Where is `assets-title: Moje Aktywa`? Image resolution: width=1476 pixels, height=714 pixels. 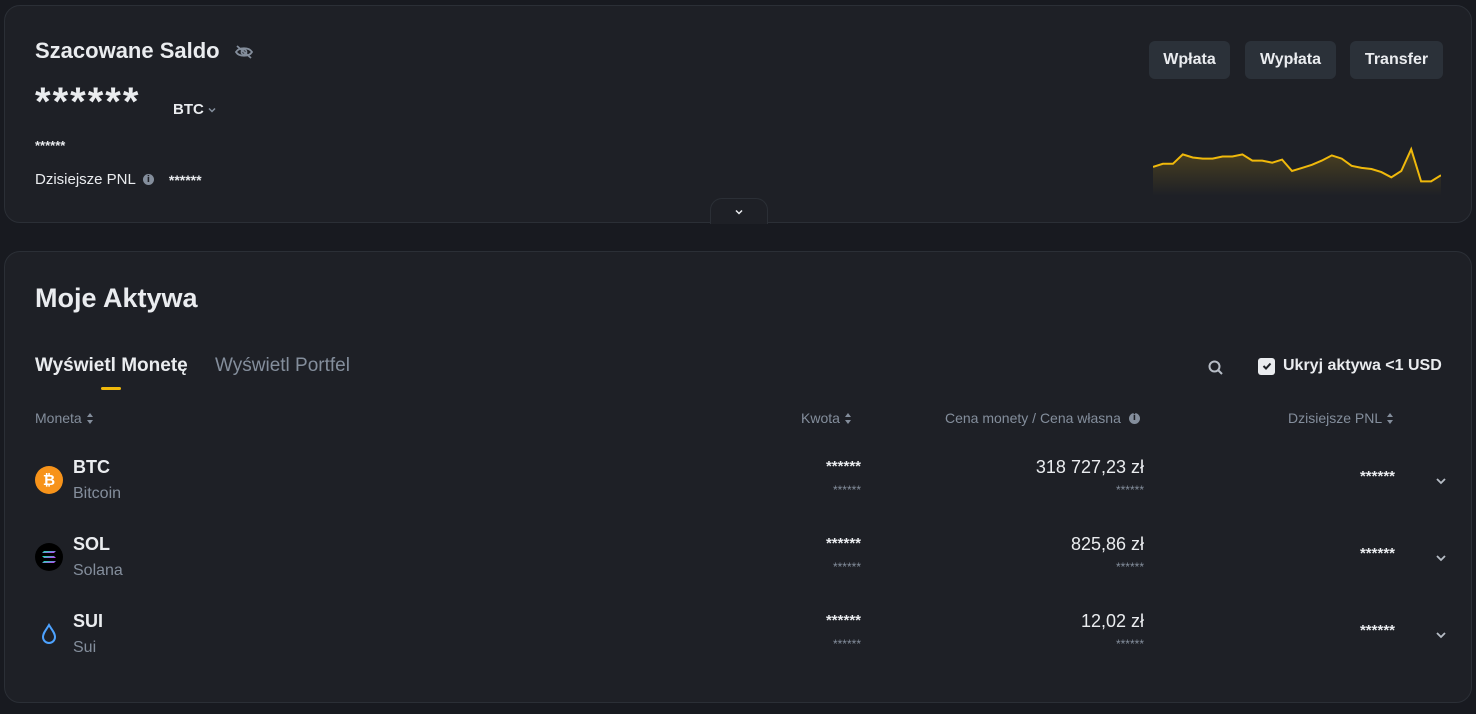
assets-title: Moje Aktywa is located at coordinates (116, 298).